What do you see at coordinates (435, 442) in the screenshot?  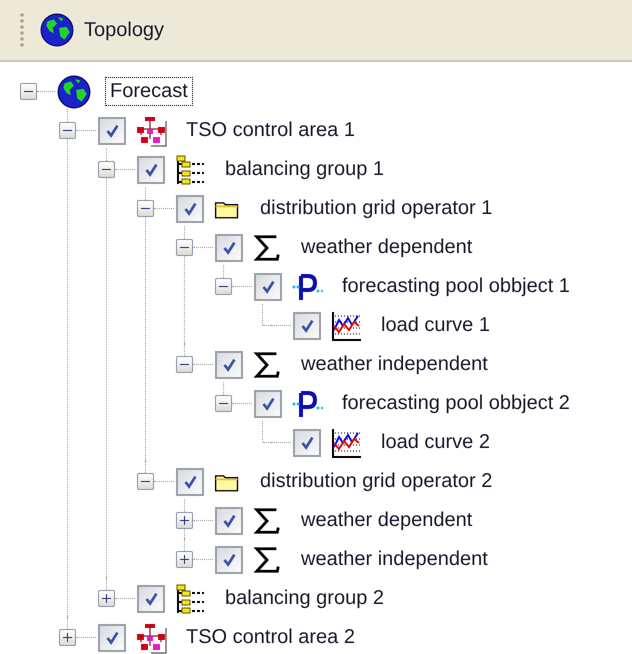 I see `tree-item-label: load curve 2` at bounding box center [435, 442].